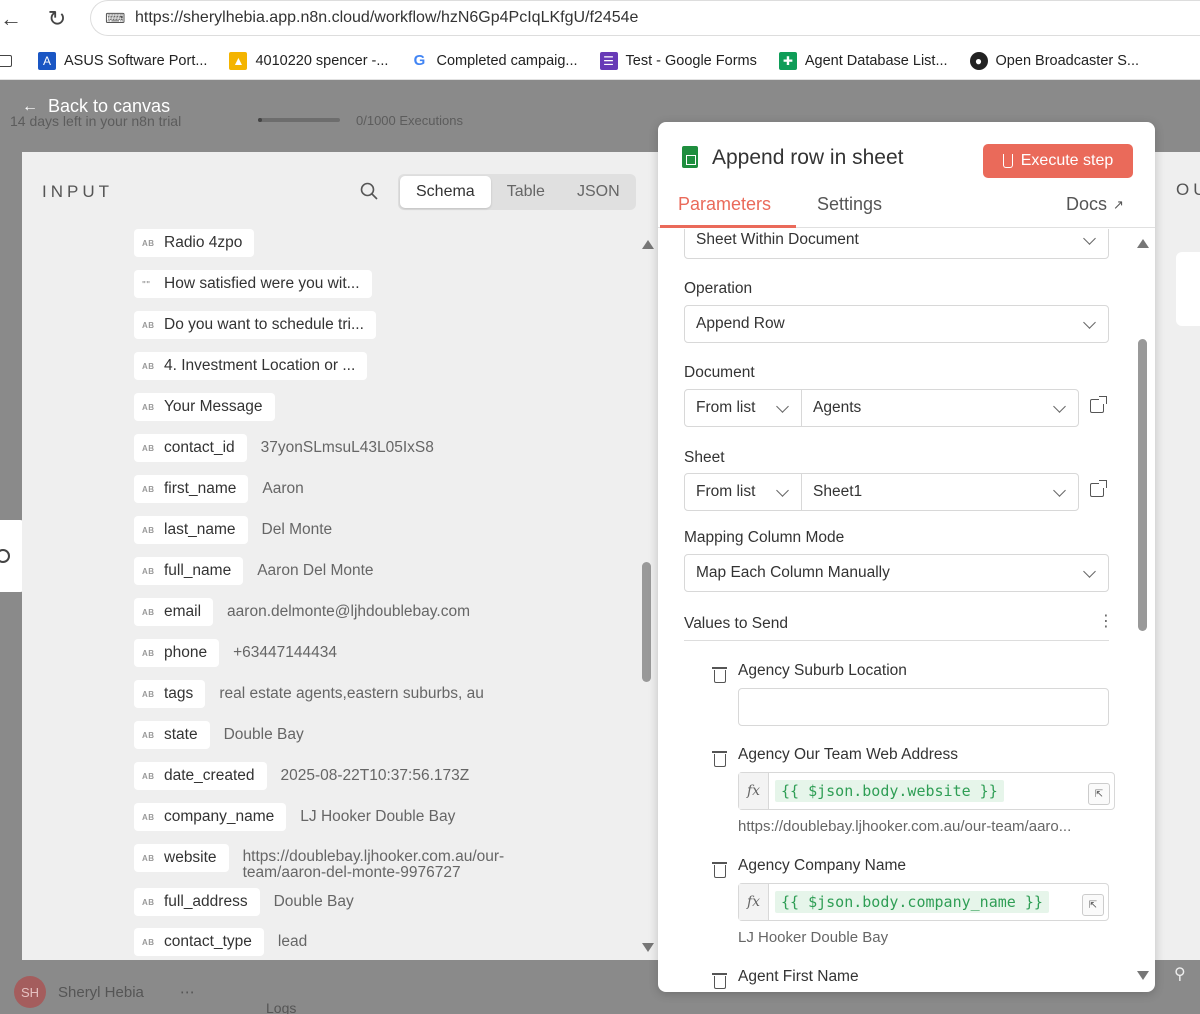 This screenshot has height=1014, width=1200. What do you see at coordinates (848, 754) in the screenshot?
I see `field-label: Agency Our Team Web Address` at bounding box center [848, 754].